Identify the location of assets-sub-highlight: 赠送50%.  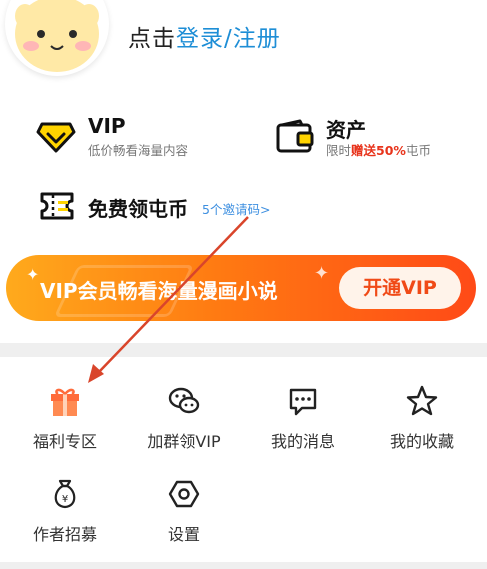
(378, 150).